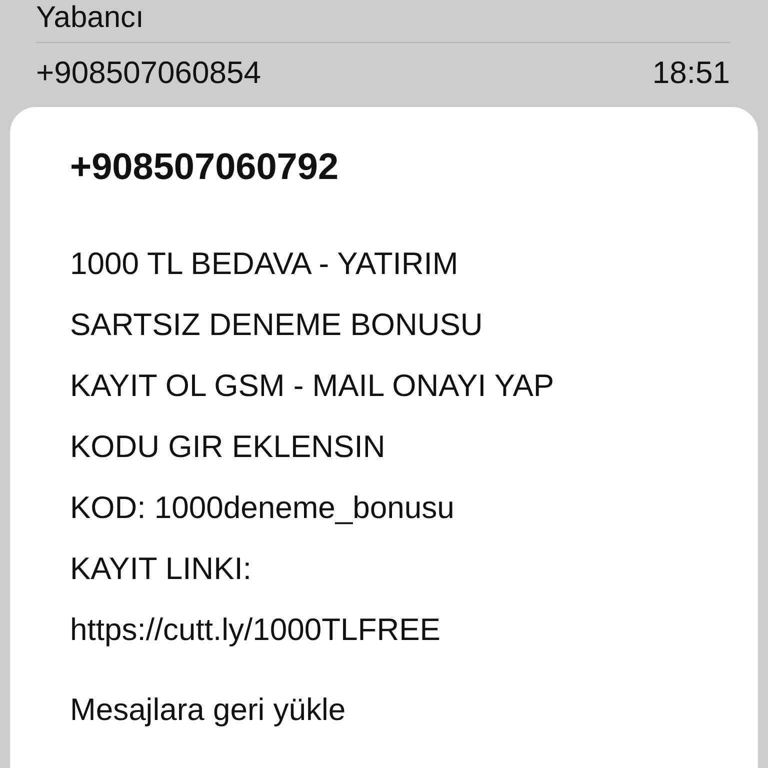  Describe the element at coordinates (265, 264) in the screenshot. I see `message-line: 1000 TL BEDAVA - YATIRIM` at that location.